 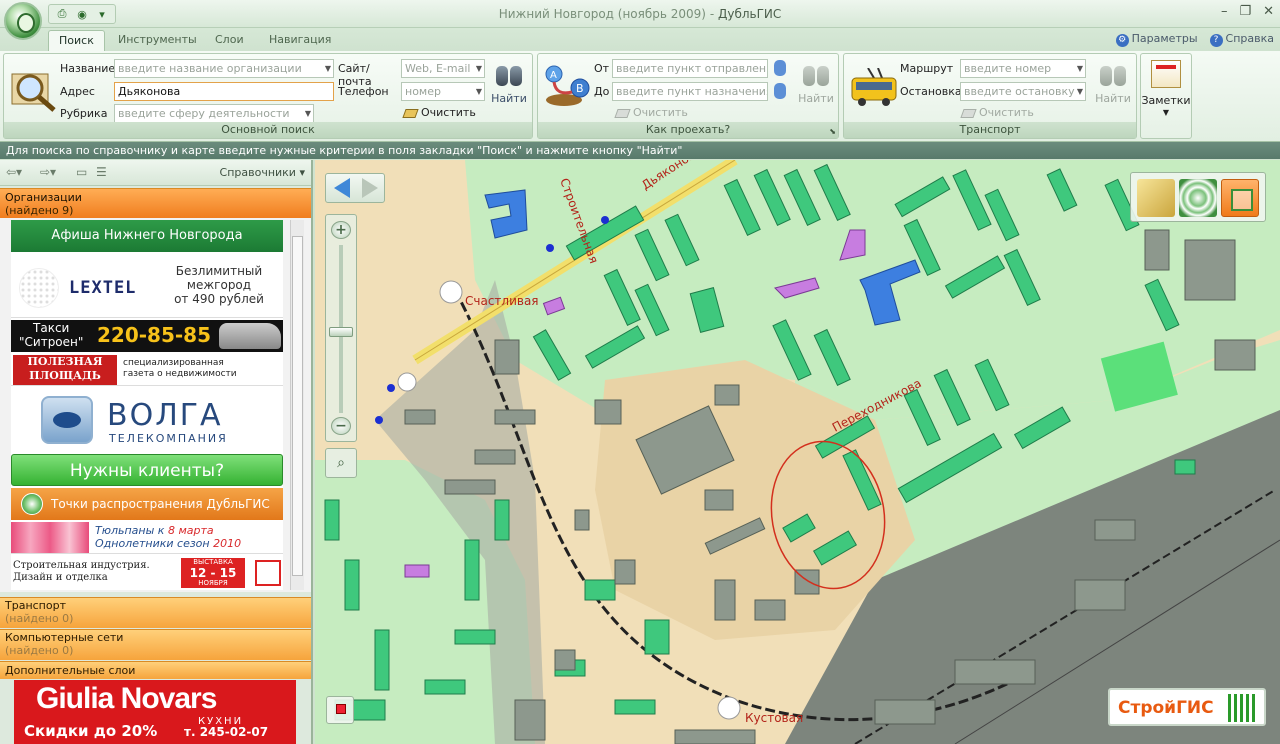 I want to click on window-title: Нижний Новгород (ноябрь 2009) - ДубльГИС, so click(x=640, y=14).